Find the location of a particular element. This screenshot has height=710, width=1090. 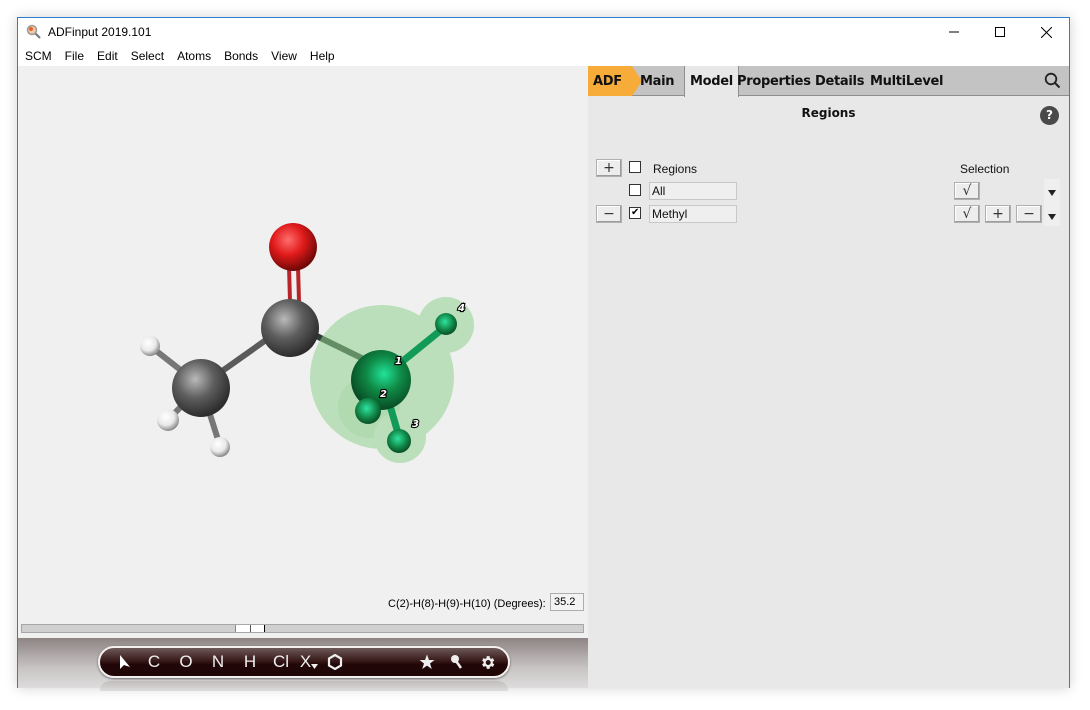

menu-help: Help is located at coordinates (322, 56).